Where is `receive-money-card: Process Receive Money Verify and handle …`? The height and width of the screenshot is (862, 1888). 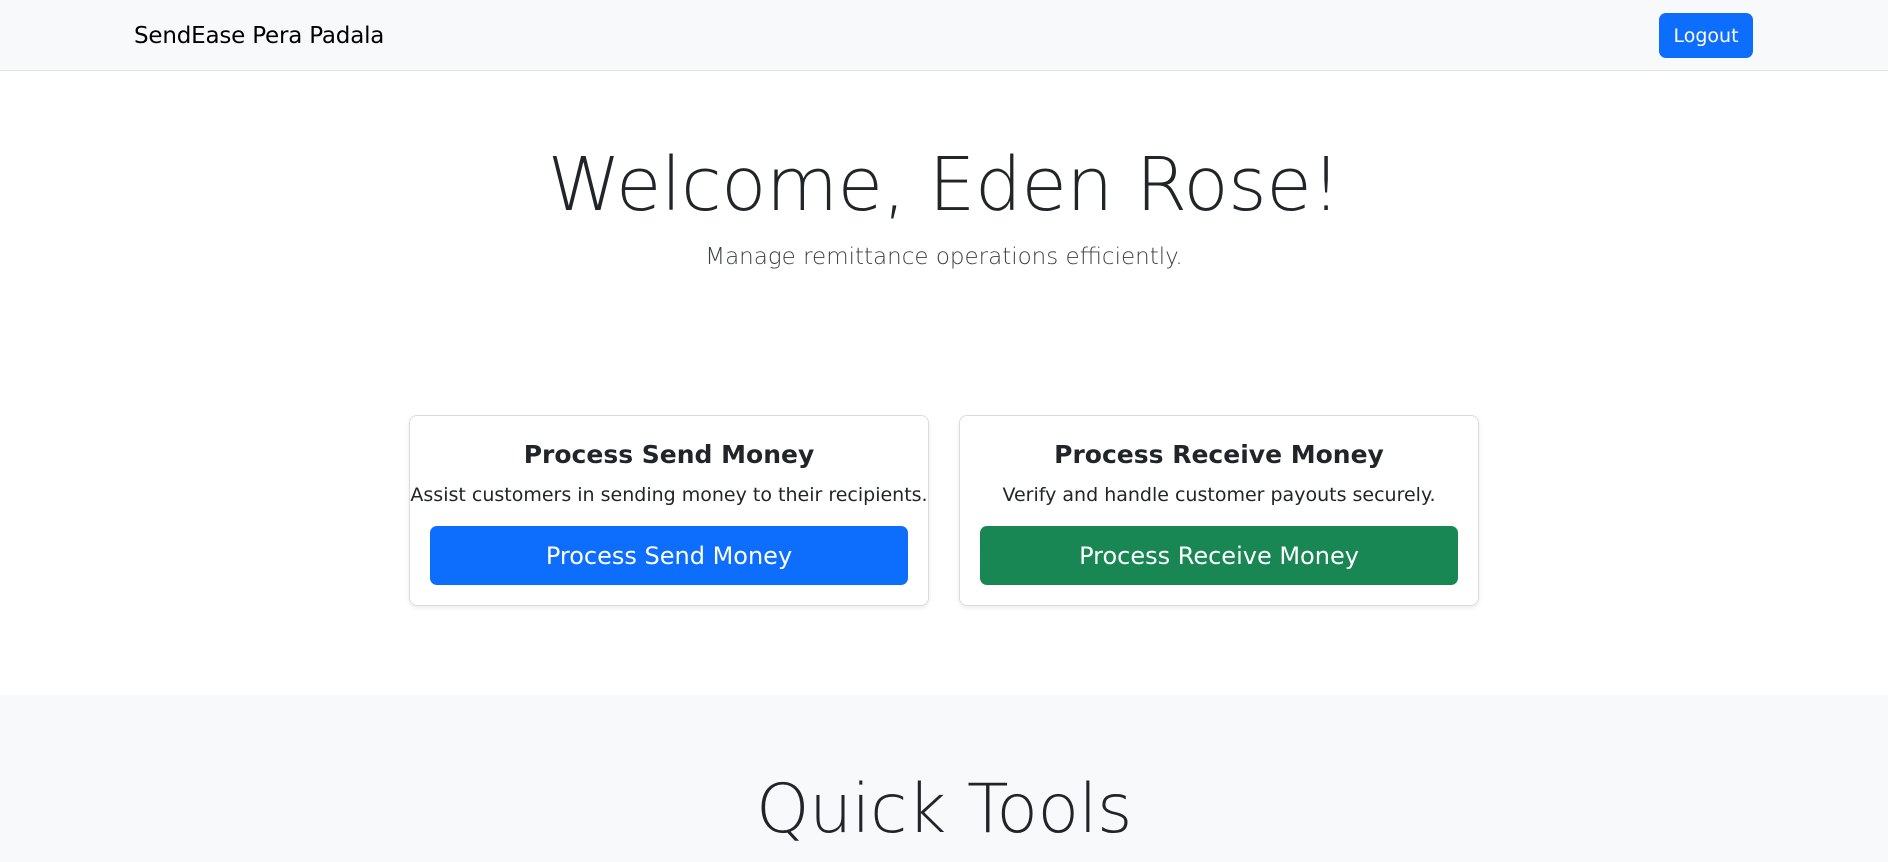
receive-money-card: Process Receive Money Verify and handle … is located at coordinates (1219, 510).